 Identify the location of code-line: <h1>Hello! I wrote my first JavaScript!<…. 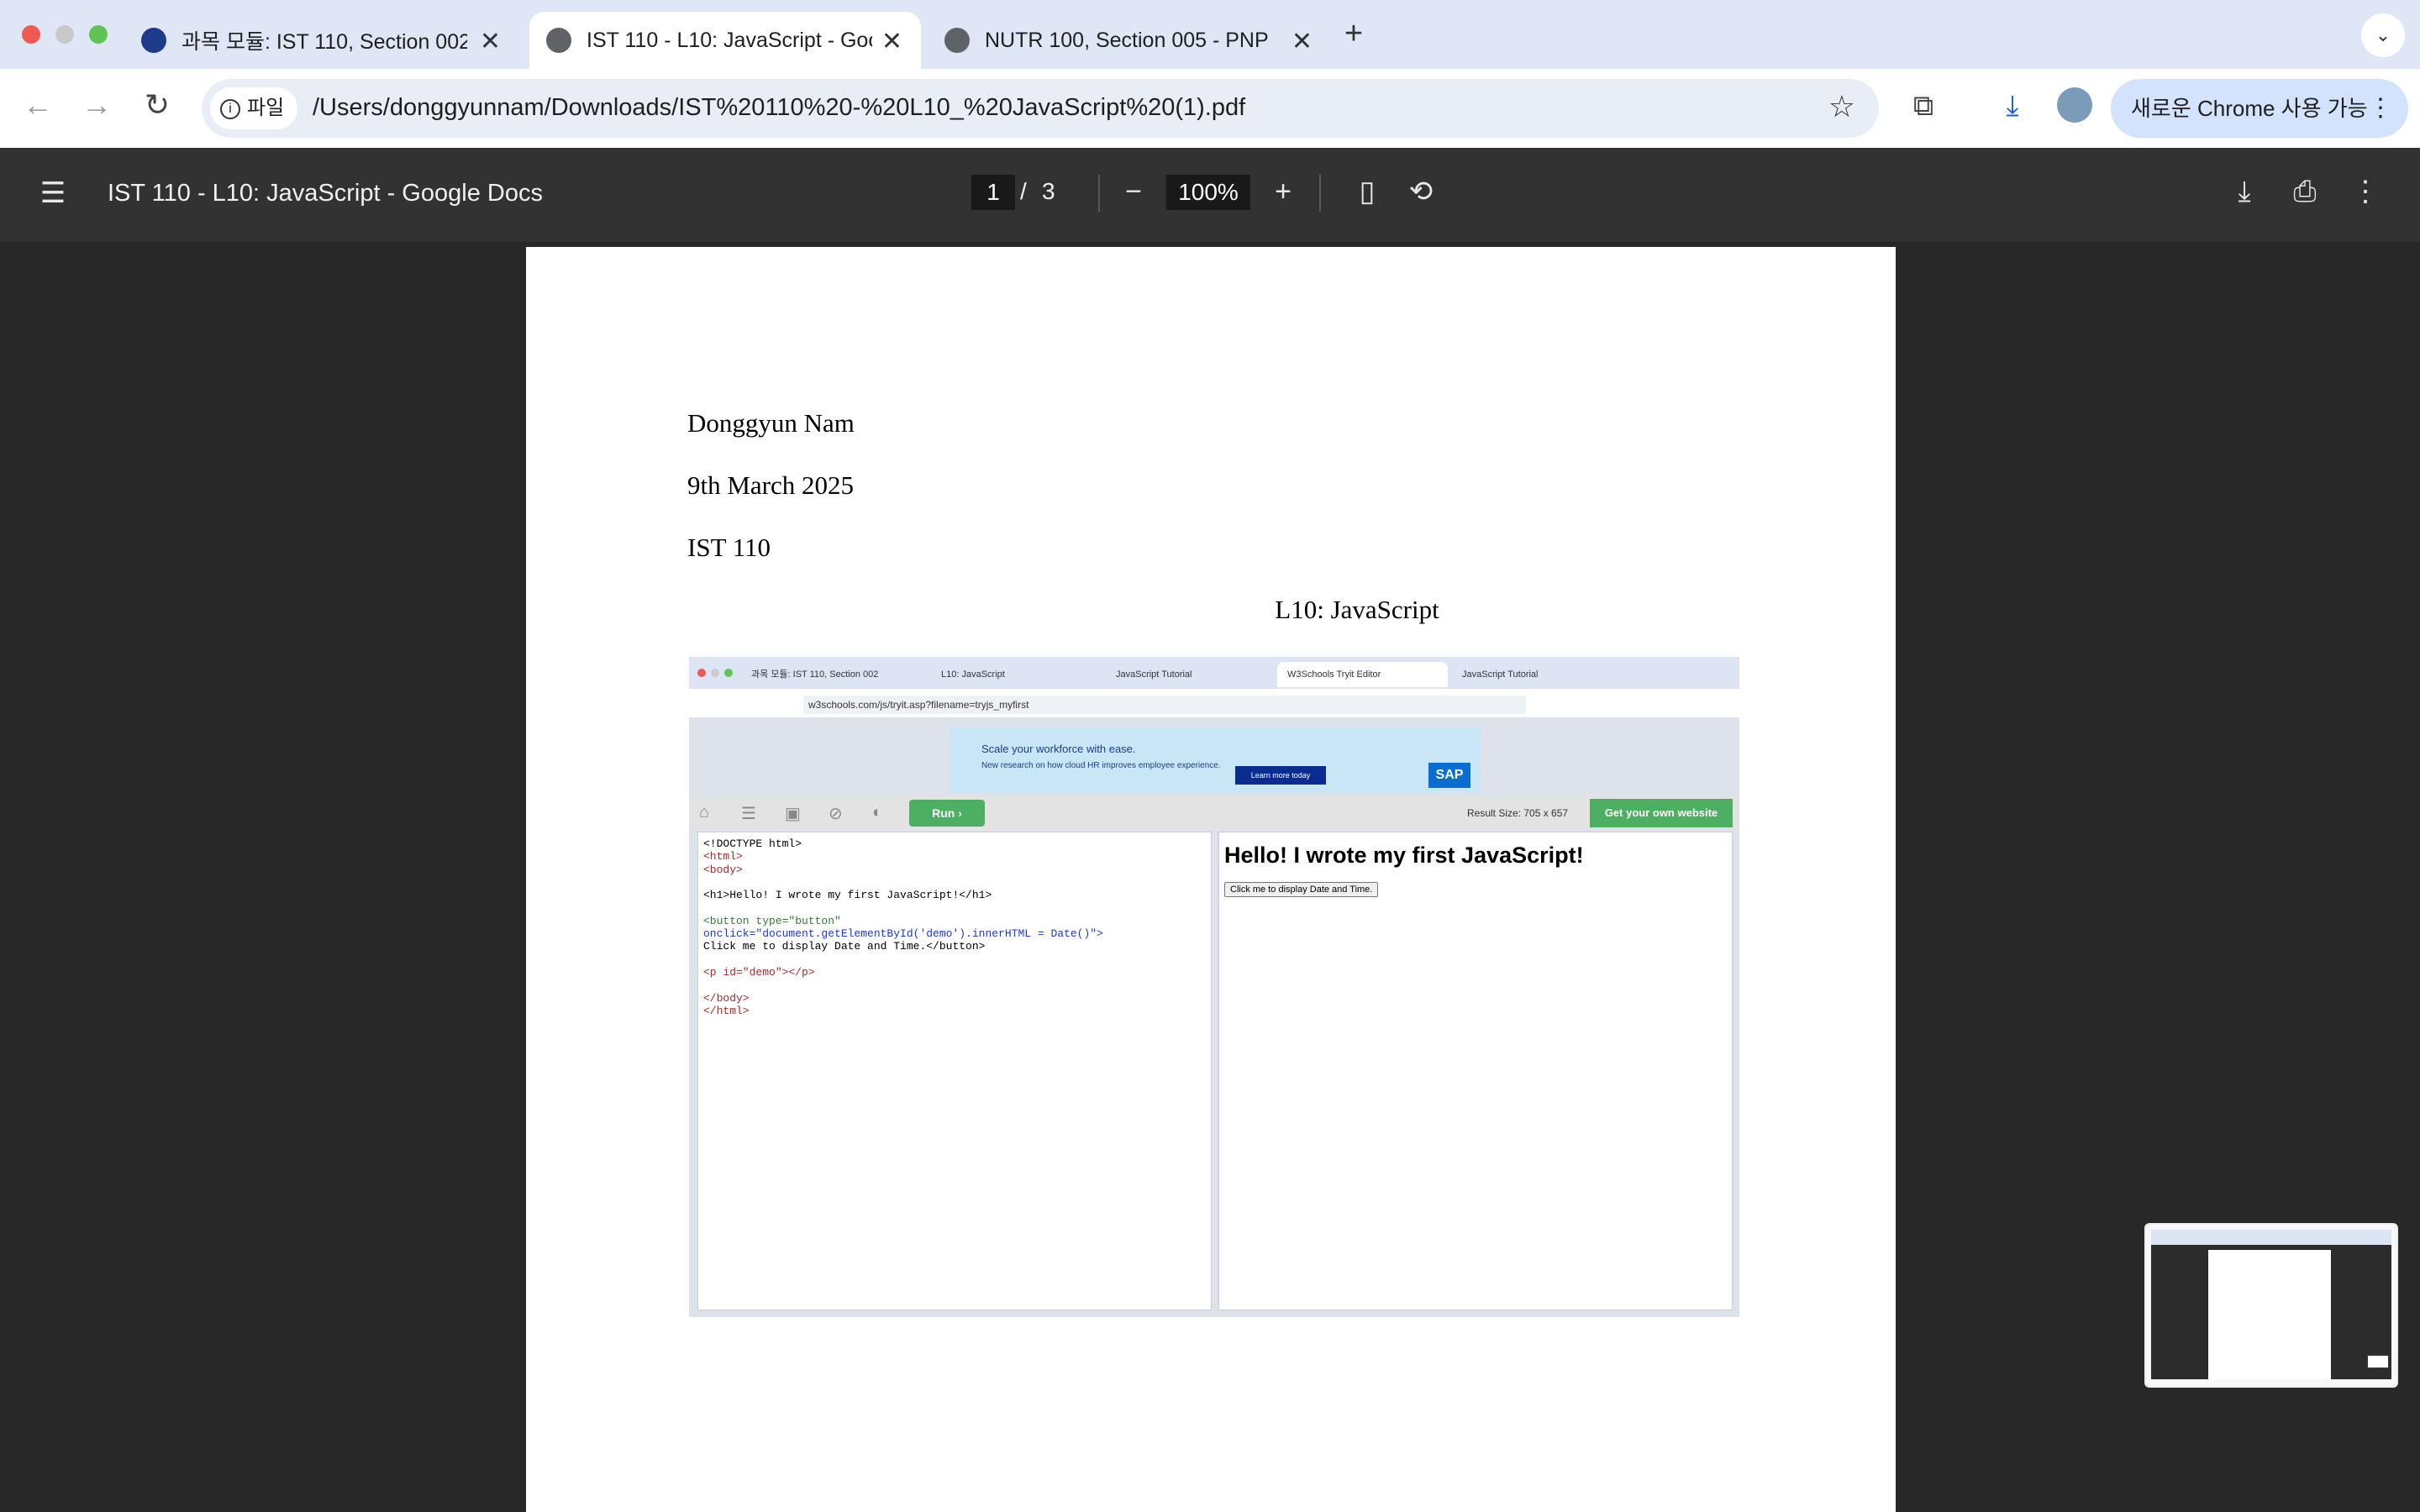
(847, 895).